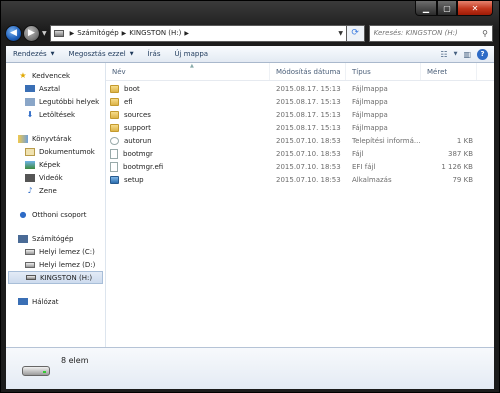 The width and height of the screenshot is (500, 393). I want to click on sidebar-item-label: Számítógép, so click(53, 238).